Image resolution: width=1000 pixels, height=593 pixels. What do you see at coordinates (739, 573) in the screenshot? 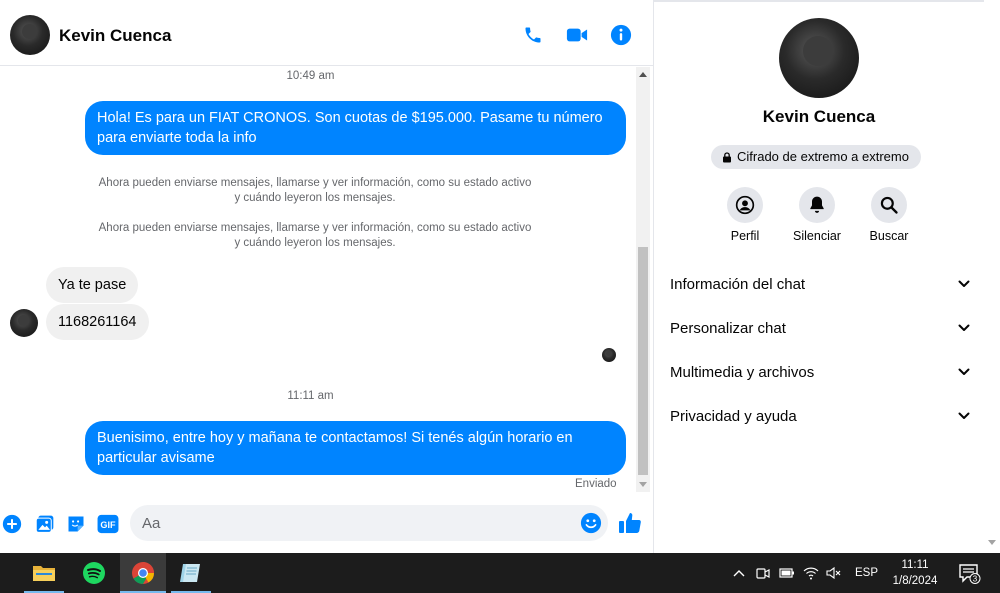
I see `chevron-up-icon` at bounding box center [739, 573].